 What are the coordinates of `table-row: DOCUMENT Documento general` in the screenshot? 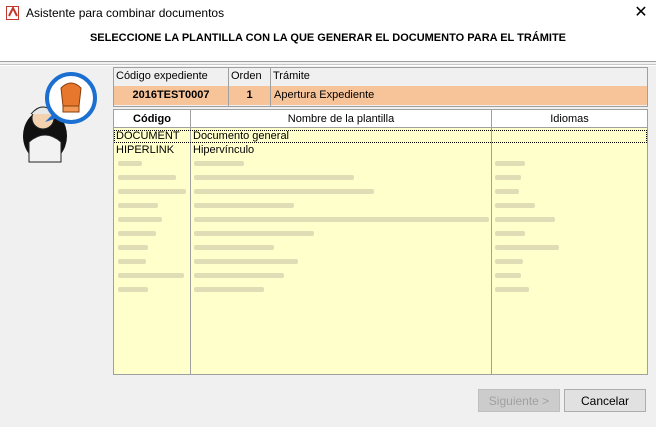 It's located at (380, 136).